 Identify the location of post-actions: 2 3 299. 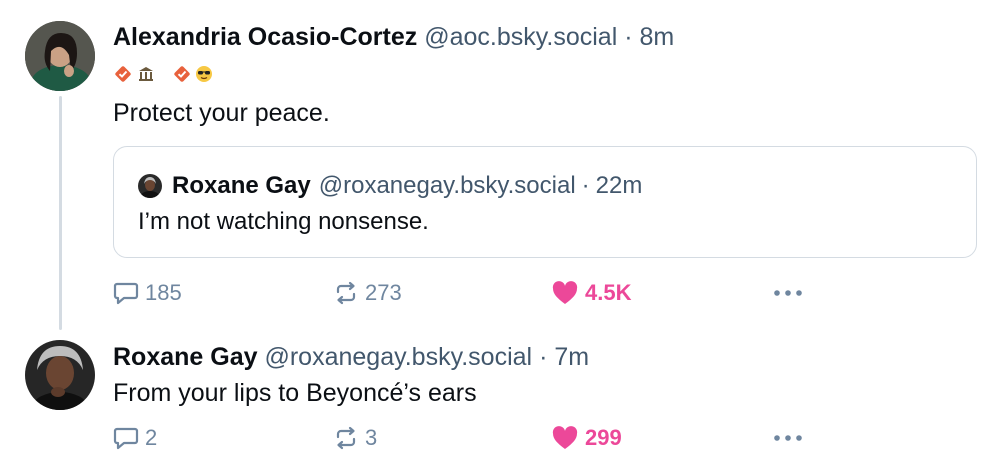
(463, 438).